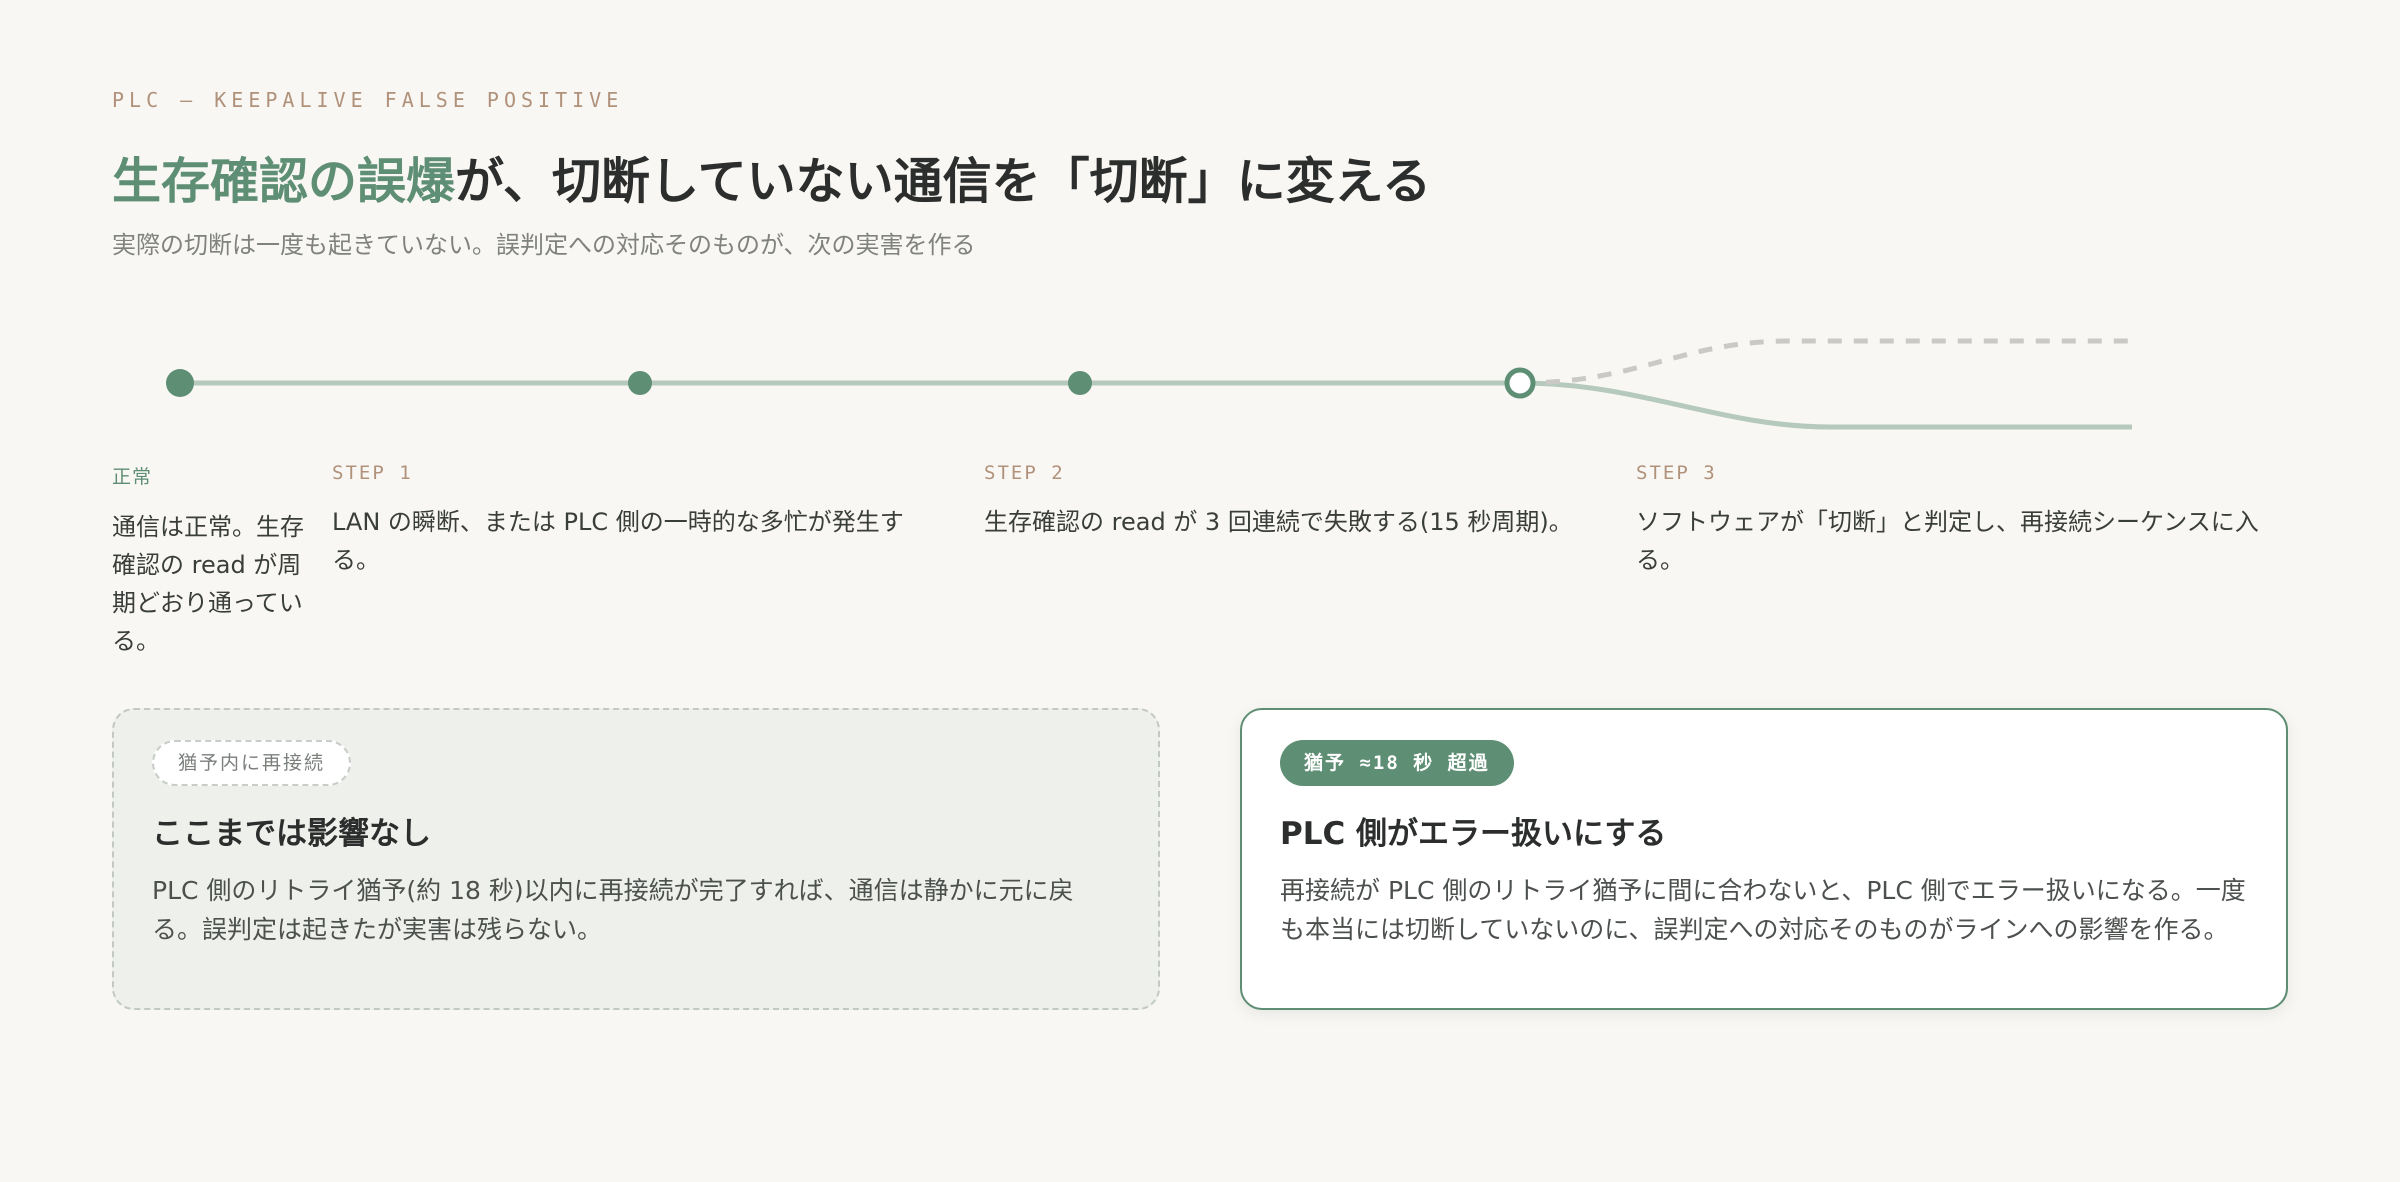  I want to click on step-label: STEP 3, so click(1676, 473).